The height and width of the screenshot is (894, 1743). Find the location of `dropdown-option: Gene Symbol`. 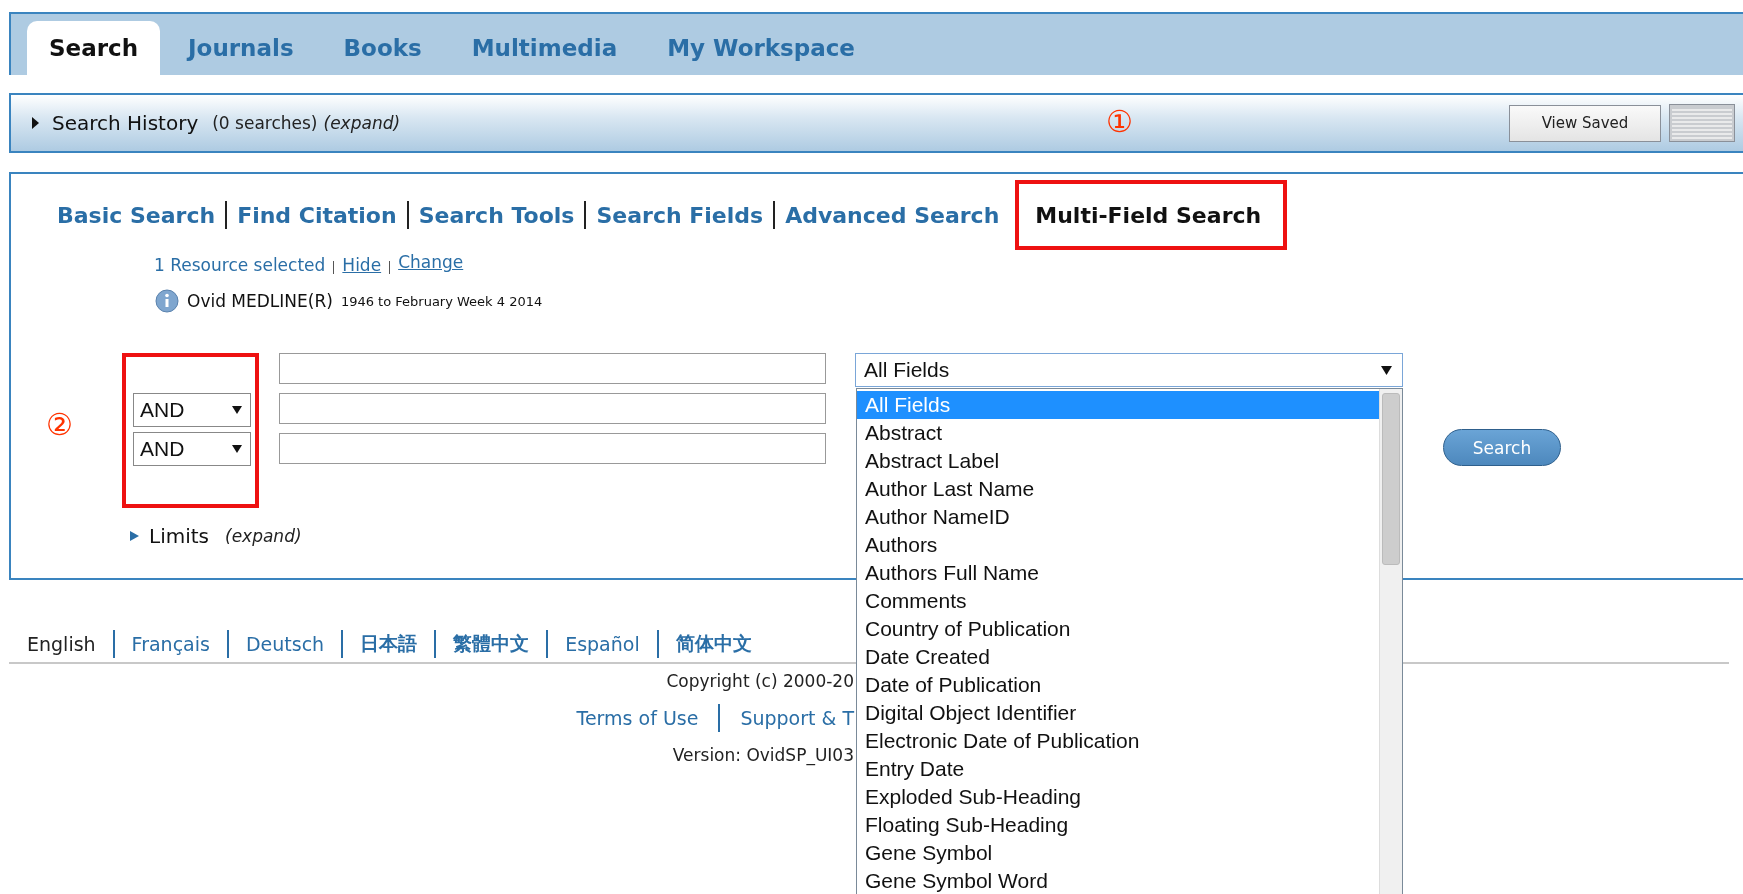

dropdown-option: Gene Symbol is located at coordinates (1118, 853).